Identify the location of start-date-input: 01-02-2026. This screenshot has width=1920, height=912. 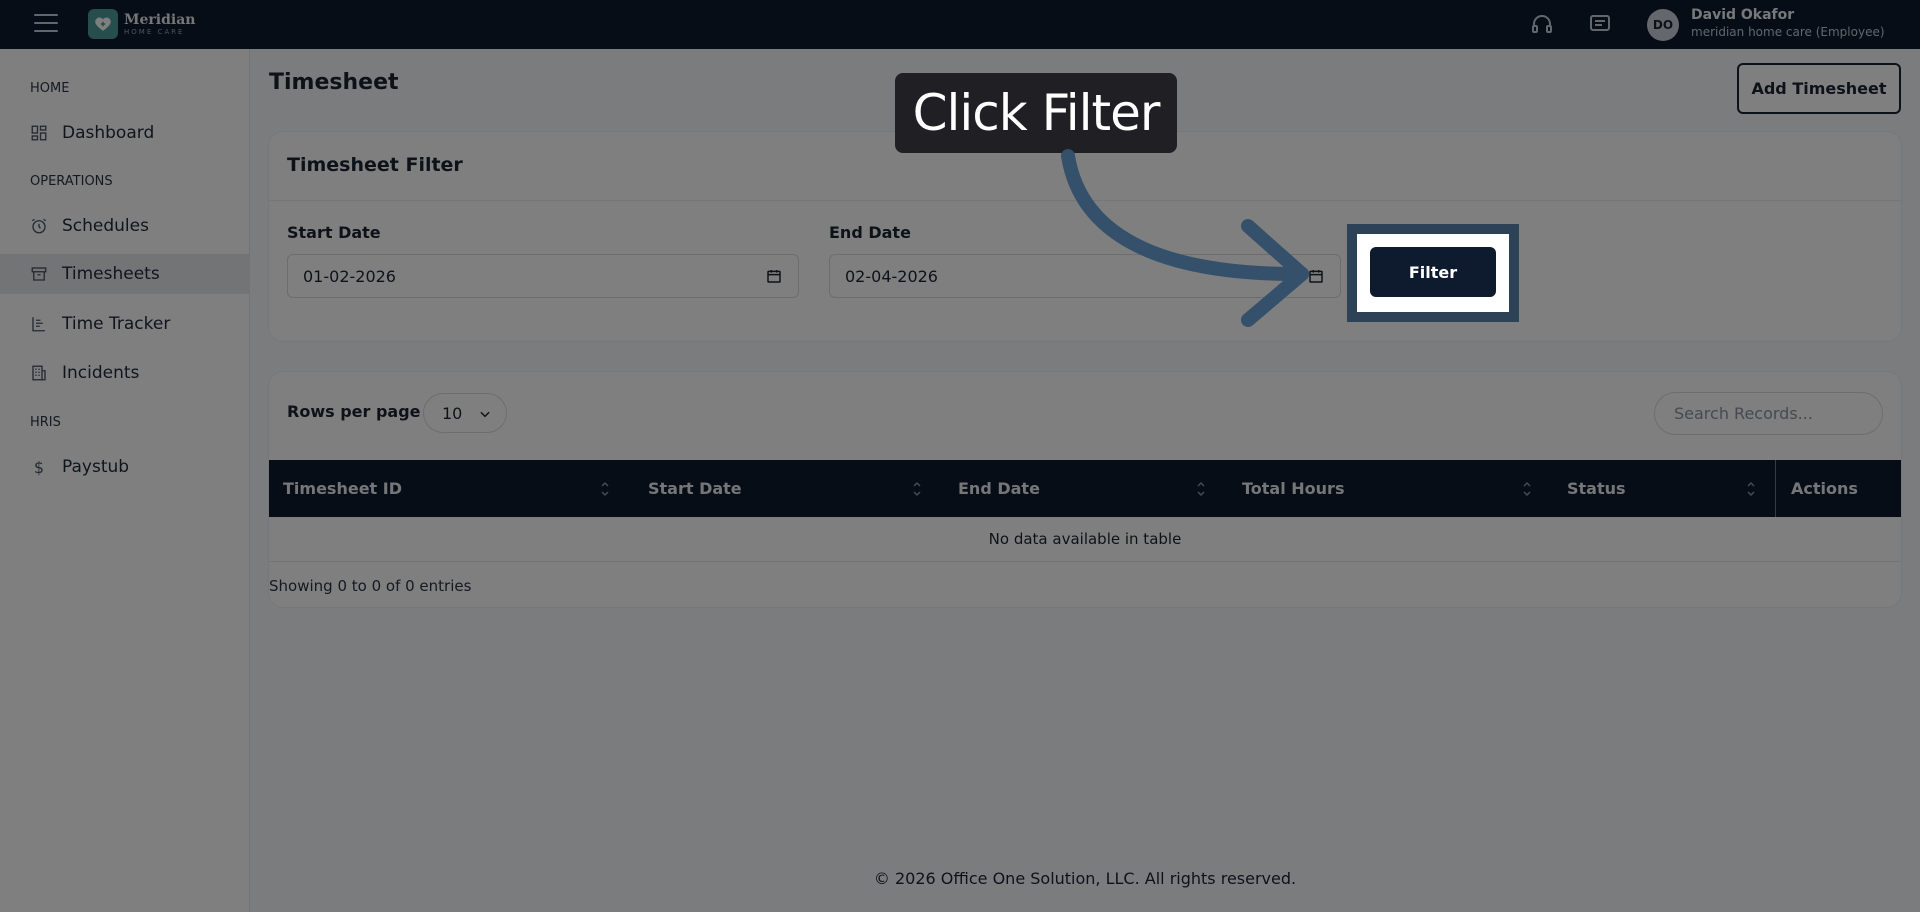
(543, 276).